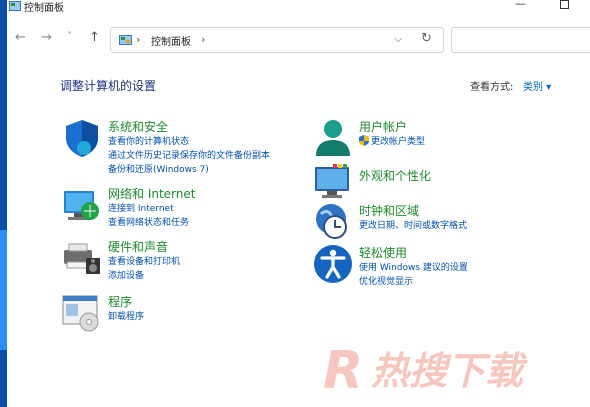 This screenshot has width=590, height=407. What do you see at coordinates (138, 126) in the screenshot?
I see `category-title: 系统和安全` at bounding box center [138, 126].